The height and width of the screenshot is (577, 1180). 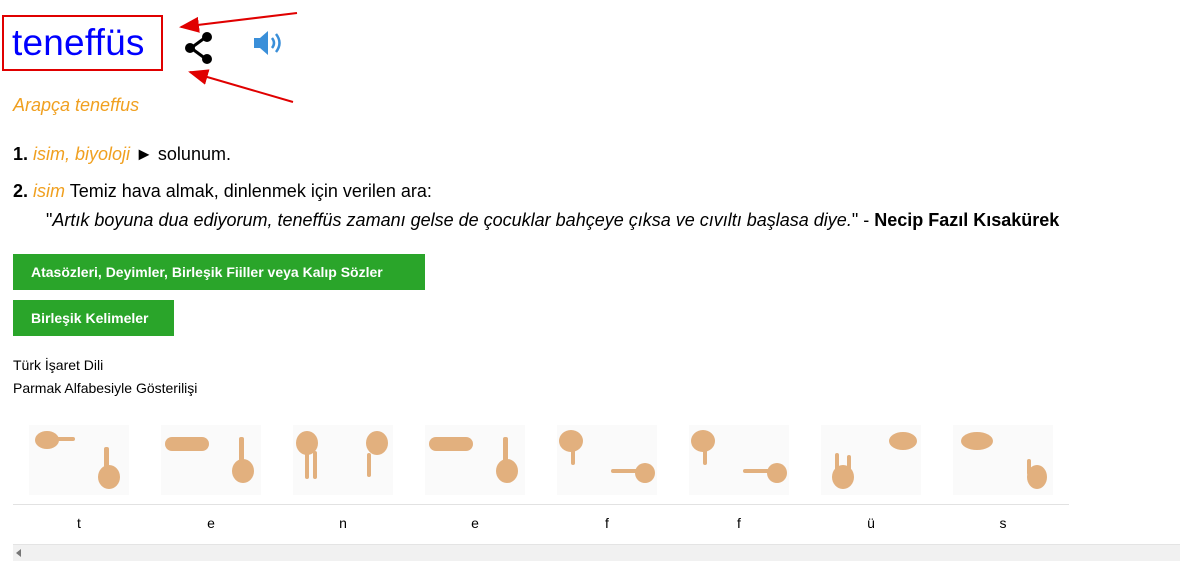 What do you see at coordinates (79, 523) in the screenshot?
I see `sign-letter: t` at bounding box center [79, 523].